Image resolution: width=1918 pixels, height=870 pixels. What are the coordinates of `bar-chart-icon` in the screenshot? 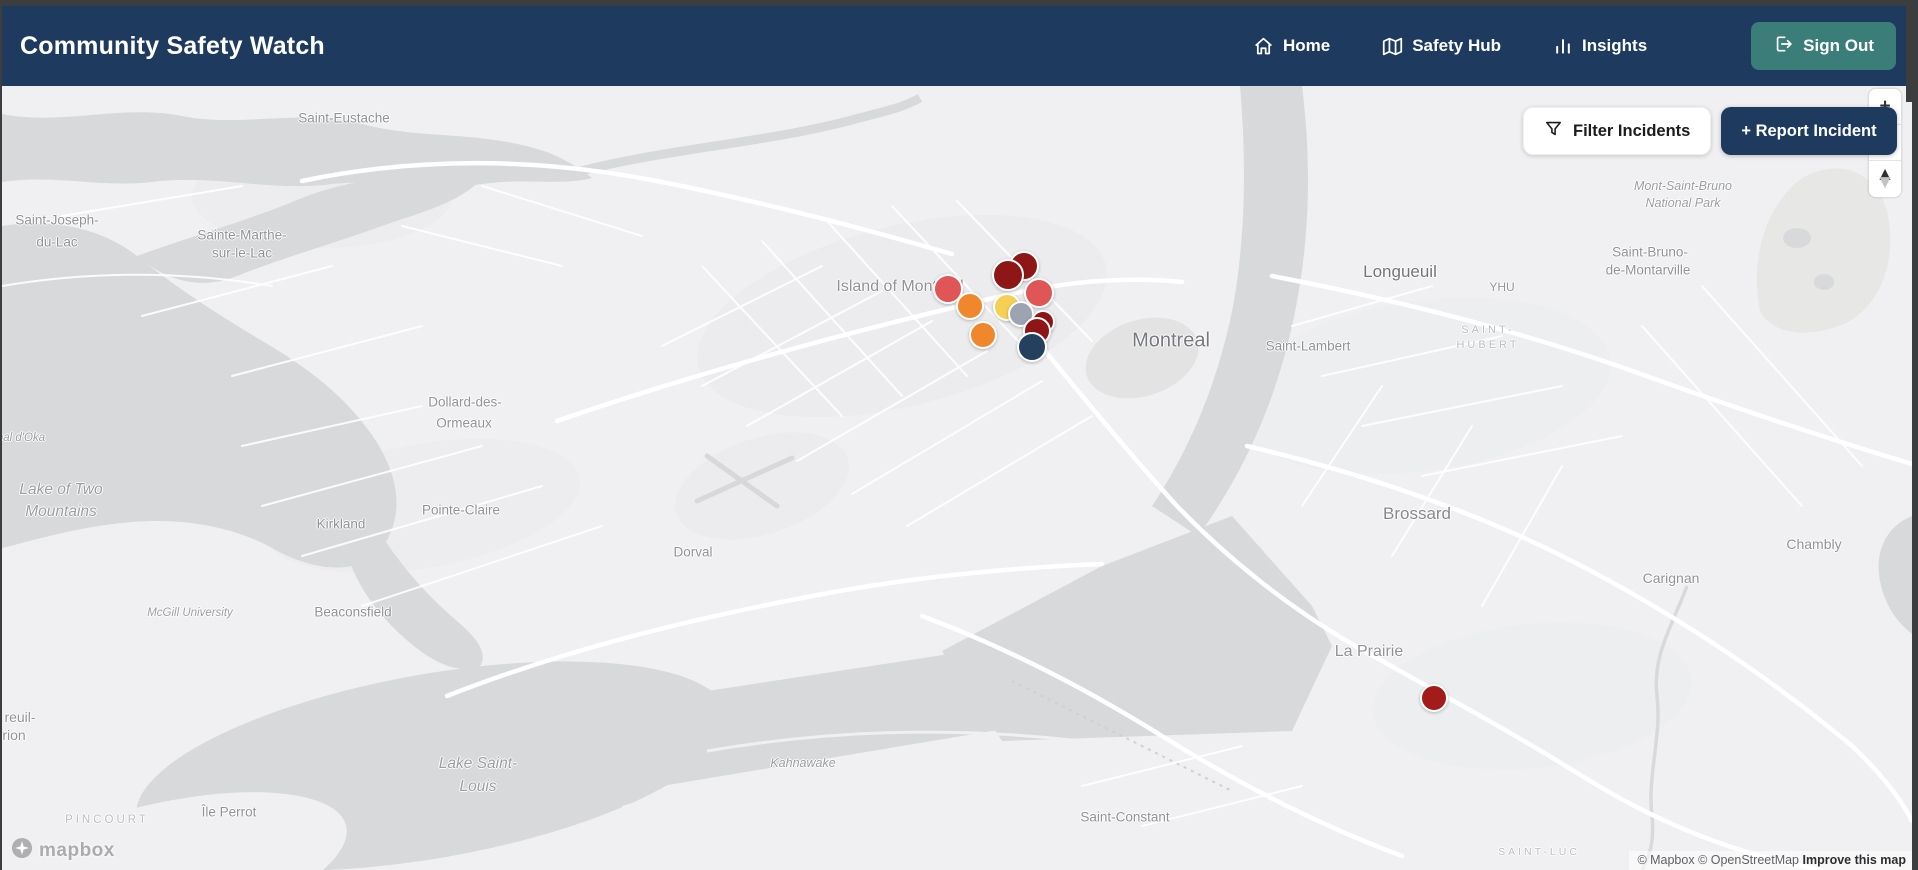 It's located at (1563, 46).